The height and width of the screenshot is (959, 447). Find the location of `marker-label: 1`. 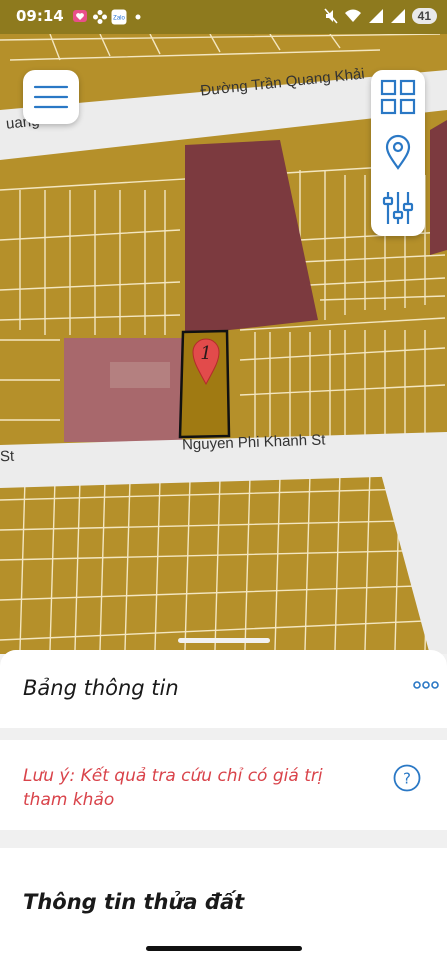

marker-label: 1 is located at coordinates (205, 353).